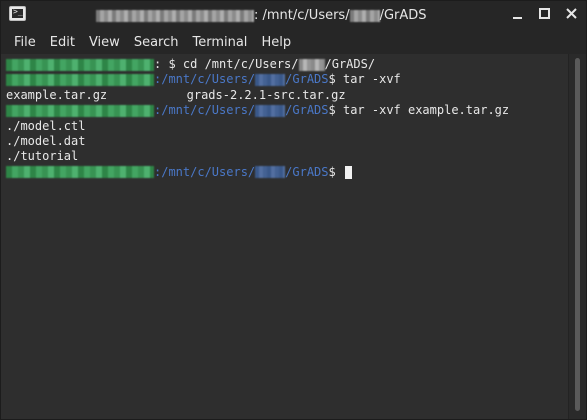 The image size is (587, 420). I want to click on output-text: ./model.ctl, so click(46, 125).